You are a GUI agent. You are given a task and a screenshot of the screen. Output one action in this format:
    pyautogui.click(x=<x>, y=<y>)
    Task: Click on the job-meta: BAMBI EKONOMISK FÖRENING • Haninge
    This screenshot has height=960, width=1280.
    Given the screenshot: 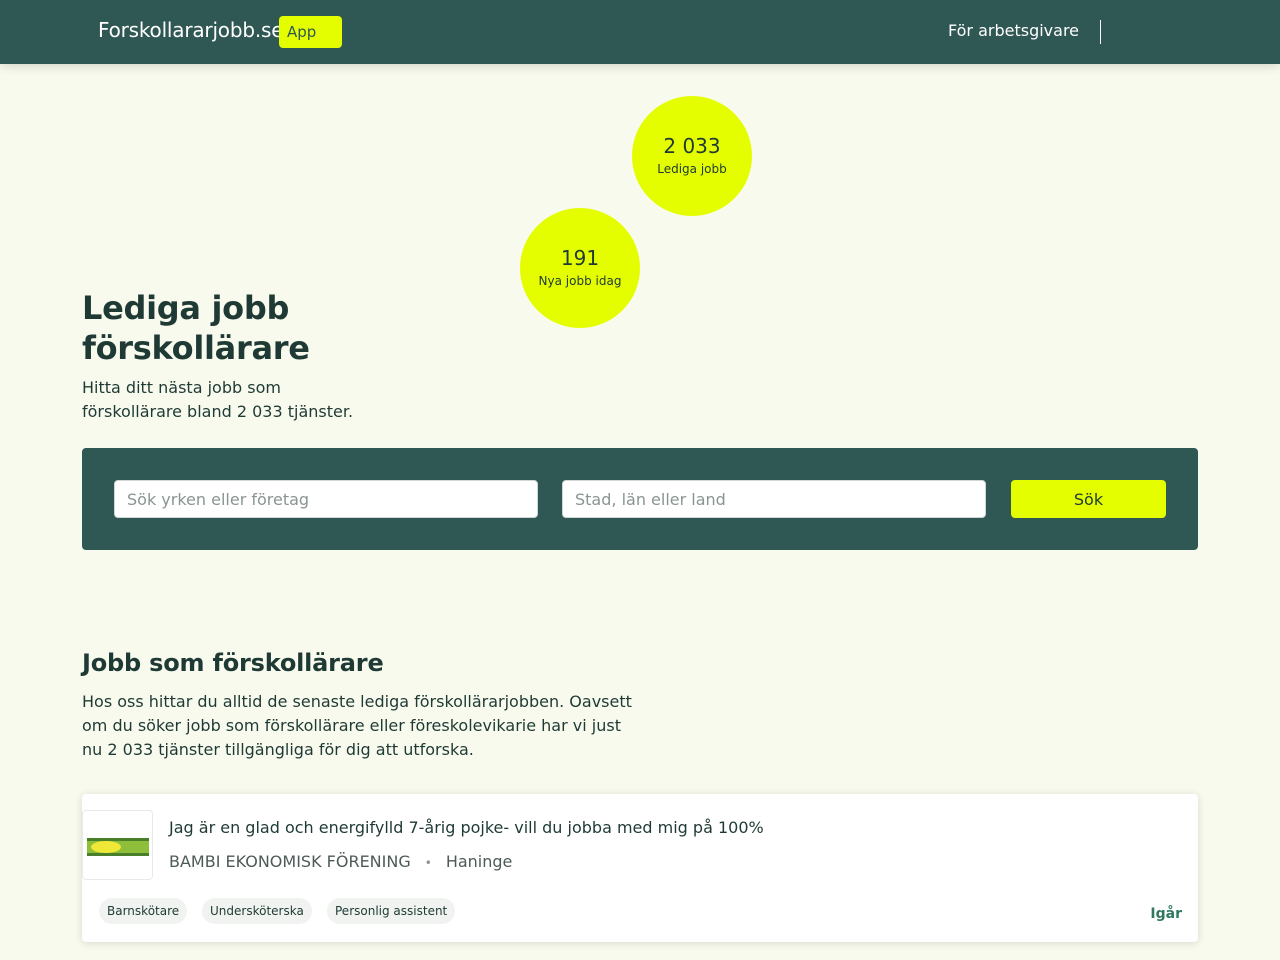 What is the action you would take?
    pyautogui.click(x=340, y=861)
    